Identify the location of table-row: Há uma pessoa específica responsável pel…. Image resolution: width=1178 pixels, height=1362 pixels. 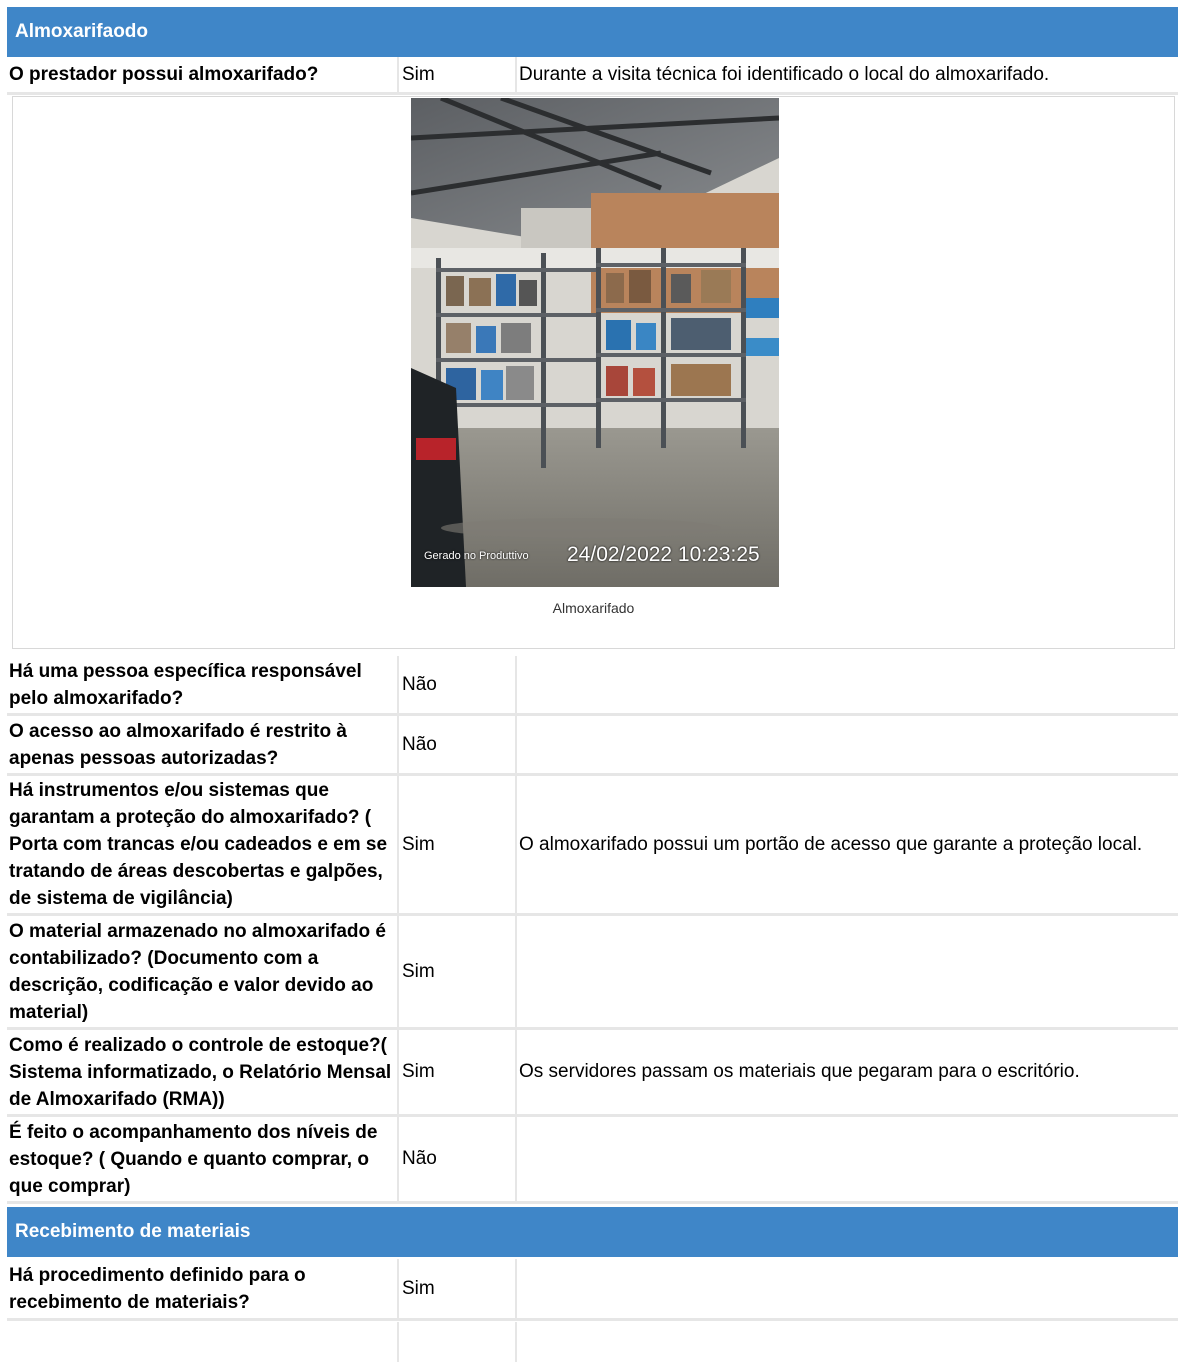
(592, 686).